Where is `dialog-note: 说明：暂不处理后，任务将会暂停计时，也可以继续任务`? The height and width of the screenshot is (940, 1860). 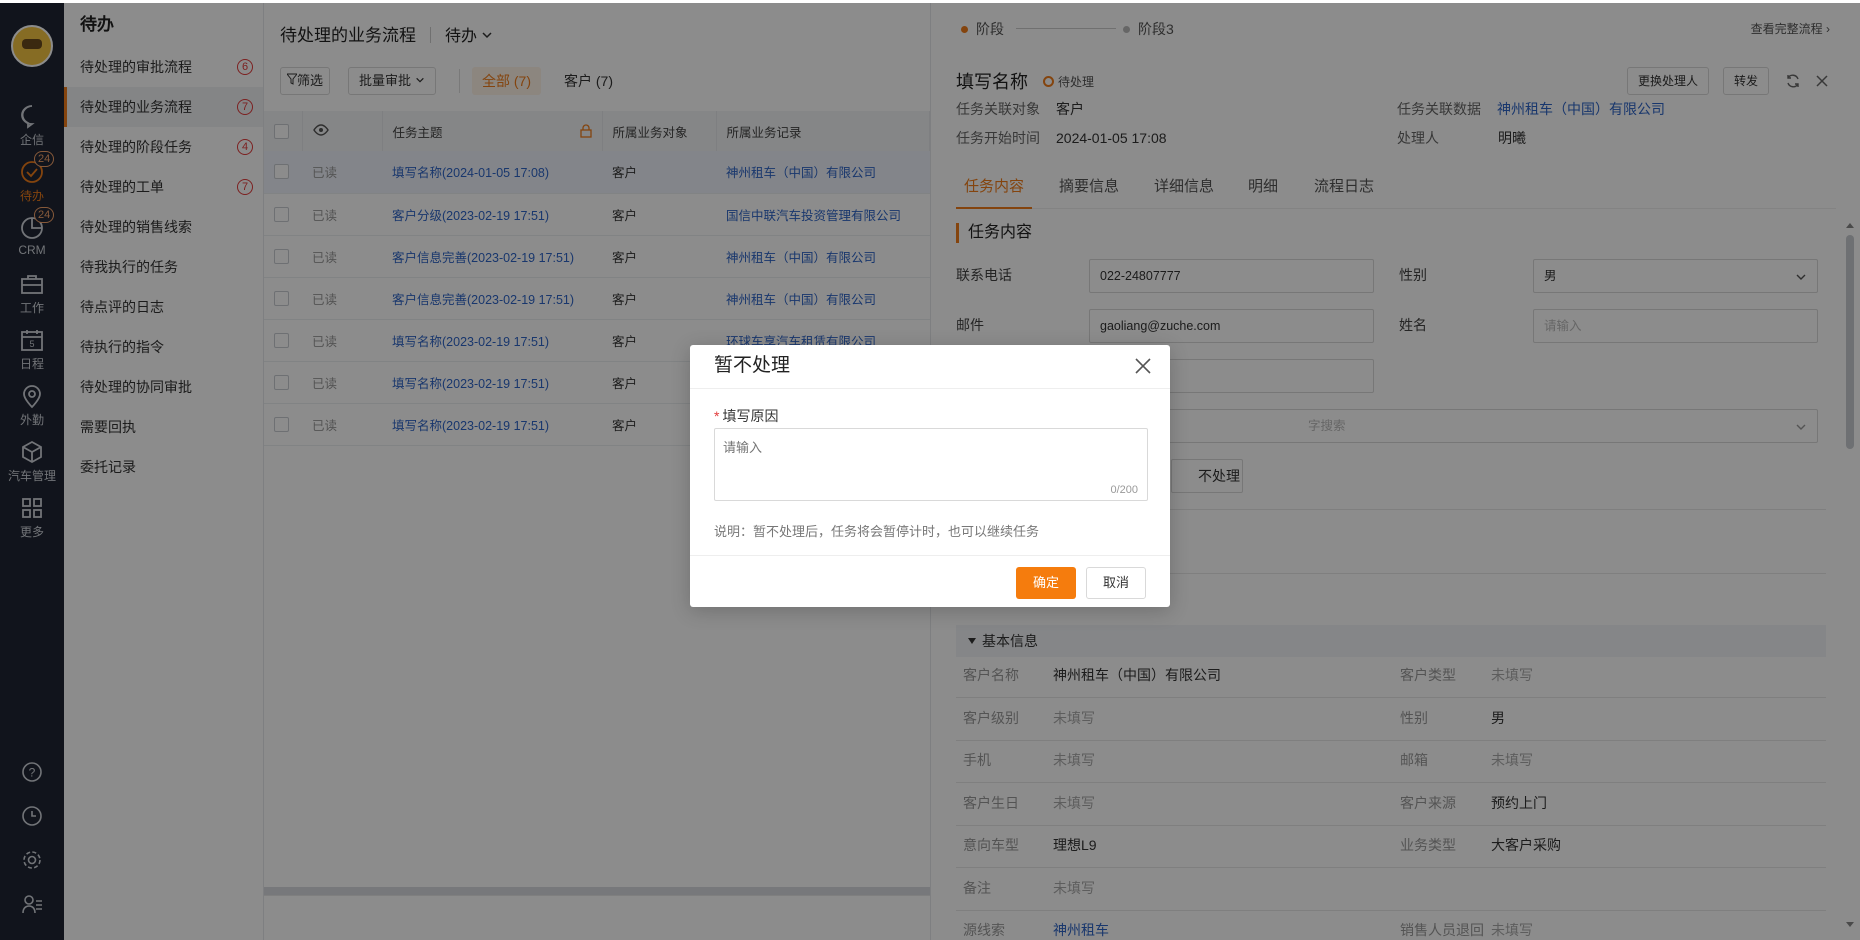 dialog-note: 说明：暂不处理后，任务将会暂停计时，也可以继续任务 is located at coordinates (877, 531).